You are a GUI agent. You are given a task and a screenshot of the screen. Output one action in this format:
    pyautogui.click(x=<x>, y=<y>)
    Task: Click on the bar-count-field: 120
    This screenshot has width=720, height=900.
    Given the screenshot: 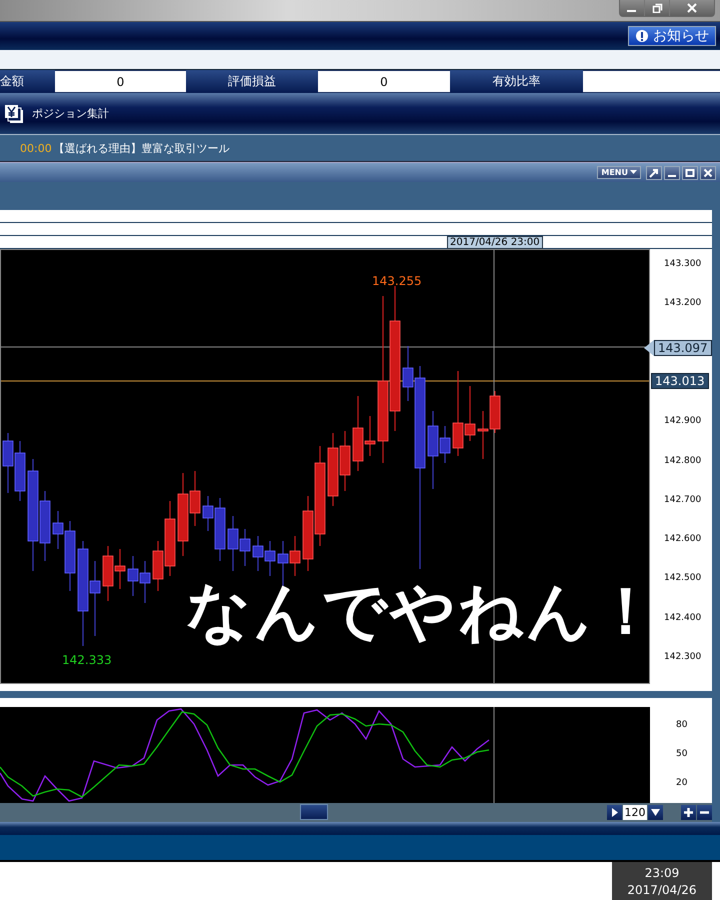 What is the action you would take?
    pyautogui.click(x=635, y=812)
    